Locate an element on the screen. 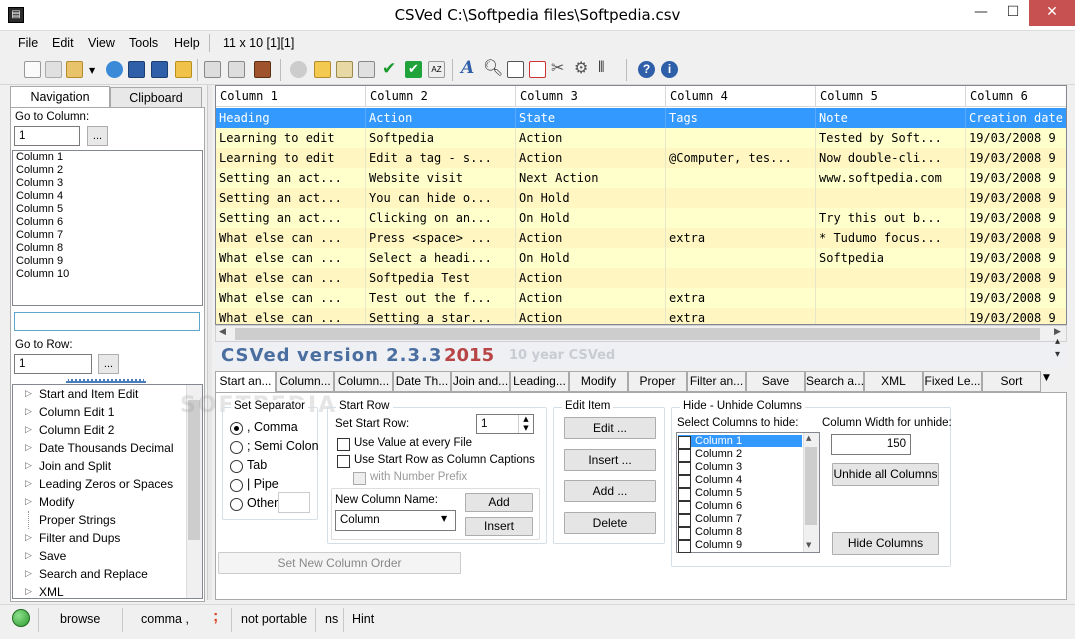  tree-item: Start and Item Edit is located at coordinates (107, 394).